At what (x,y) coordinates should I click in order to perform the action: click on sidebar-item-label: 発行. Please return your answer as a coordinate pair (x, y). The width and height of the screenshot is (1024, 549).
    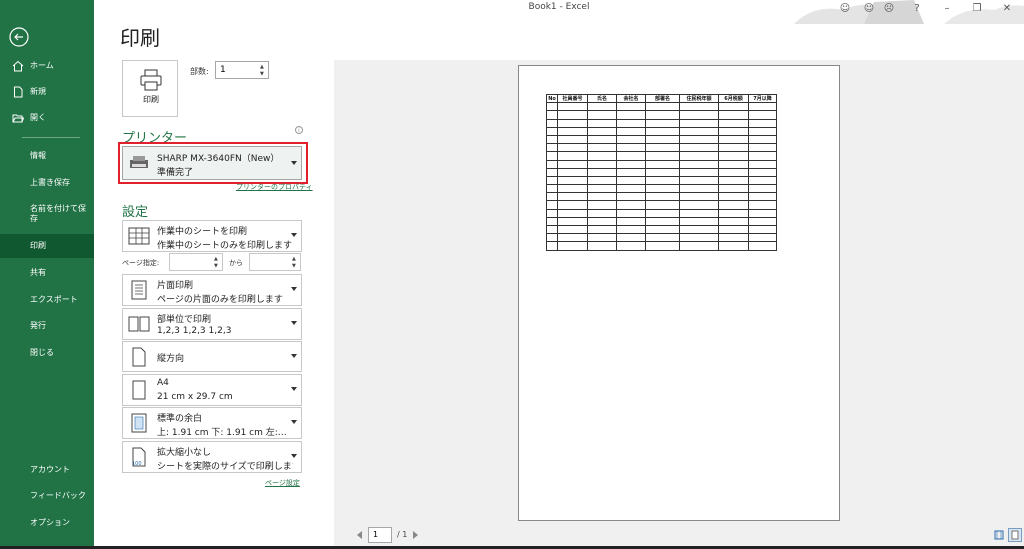
    Looking at the image, I should click on (38, 325).